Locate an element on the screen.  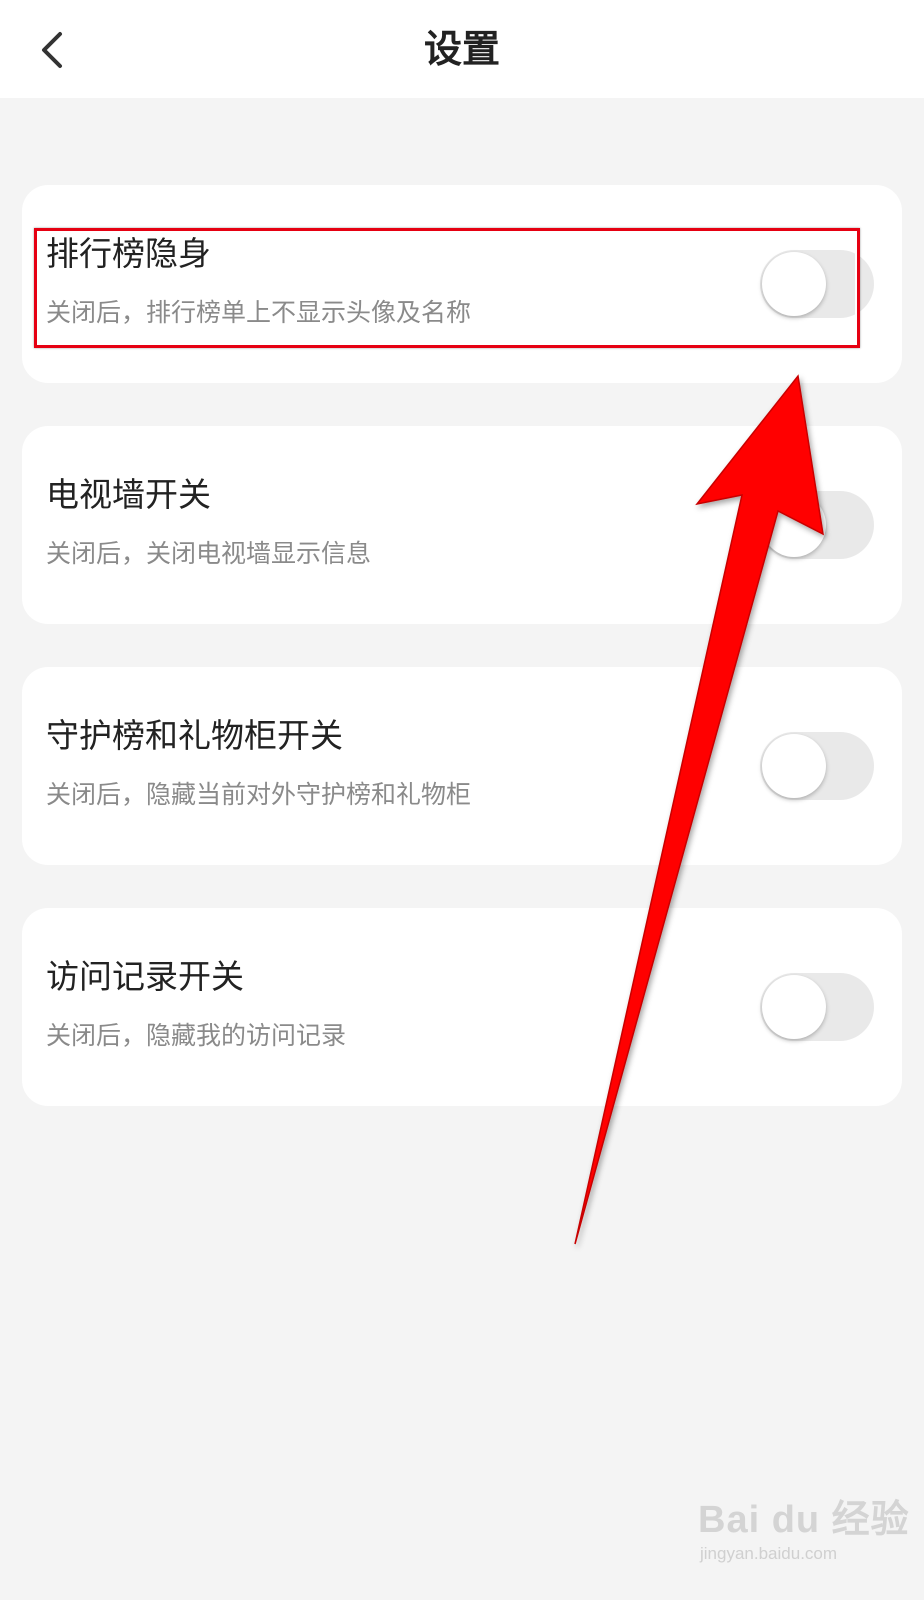
setting-title: 守护榜和礼物柜开关 is located at coordinates (194, 735).